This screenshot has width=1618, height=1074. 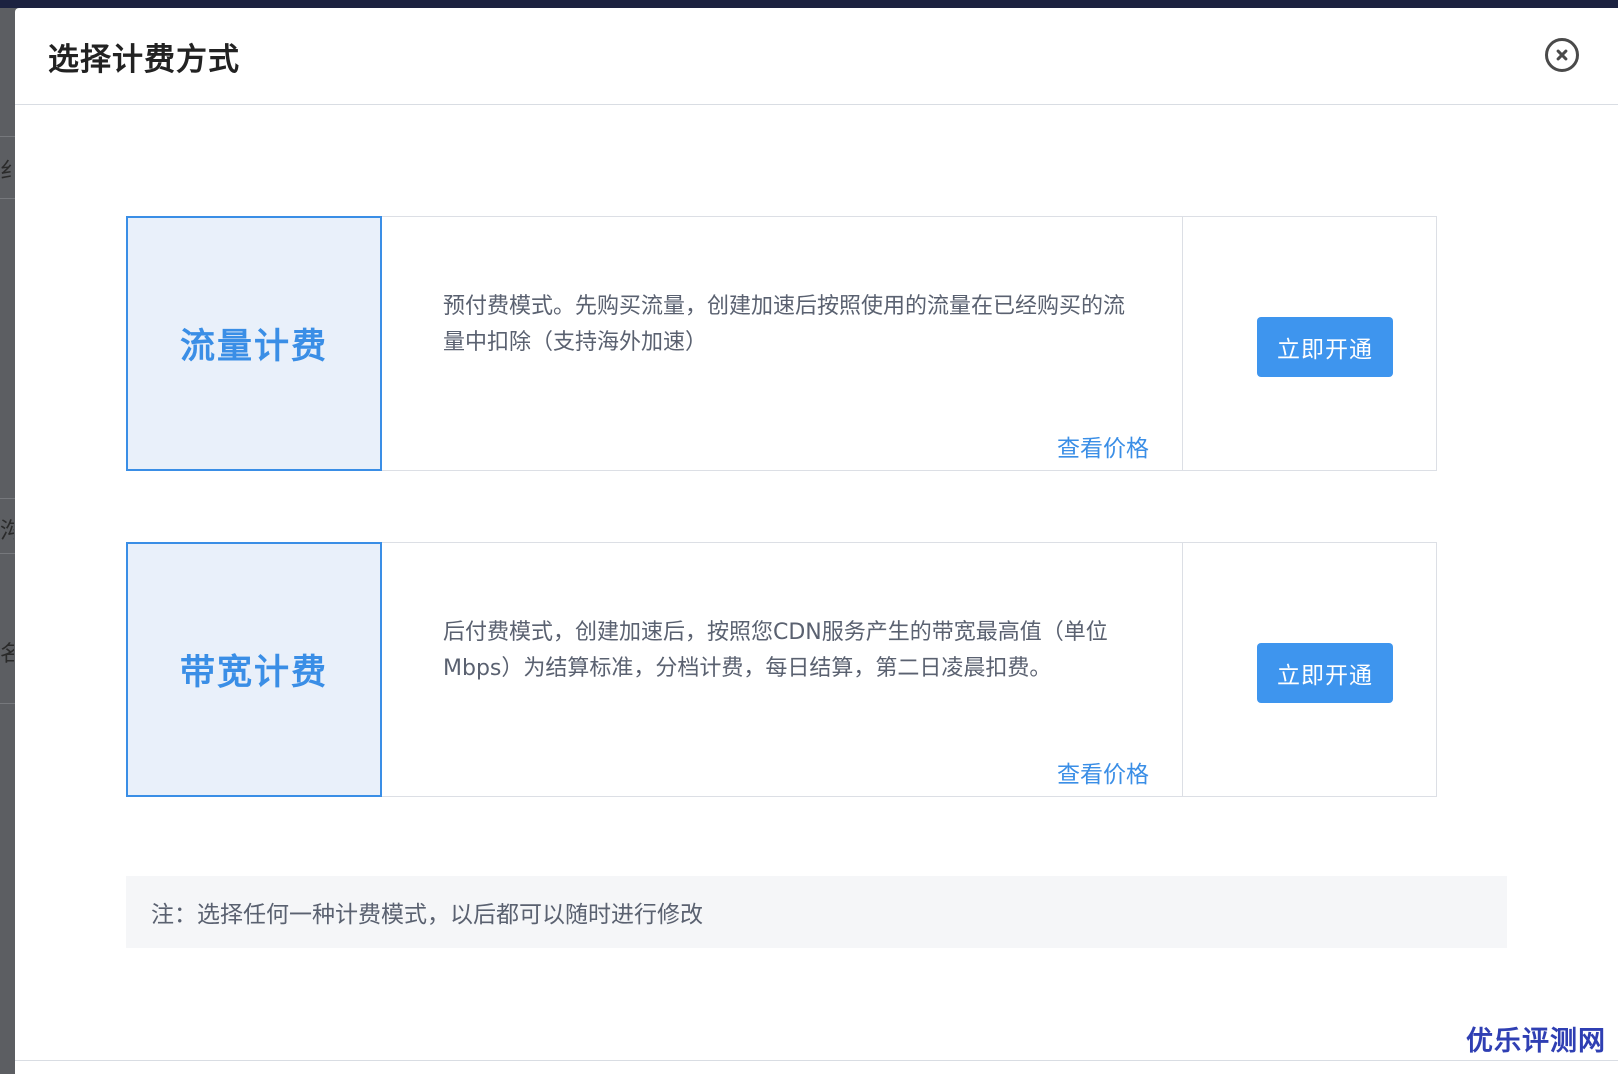 I want to click on dialog-header: 选择计费方式, so click(x=816, y=56).